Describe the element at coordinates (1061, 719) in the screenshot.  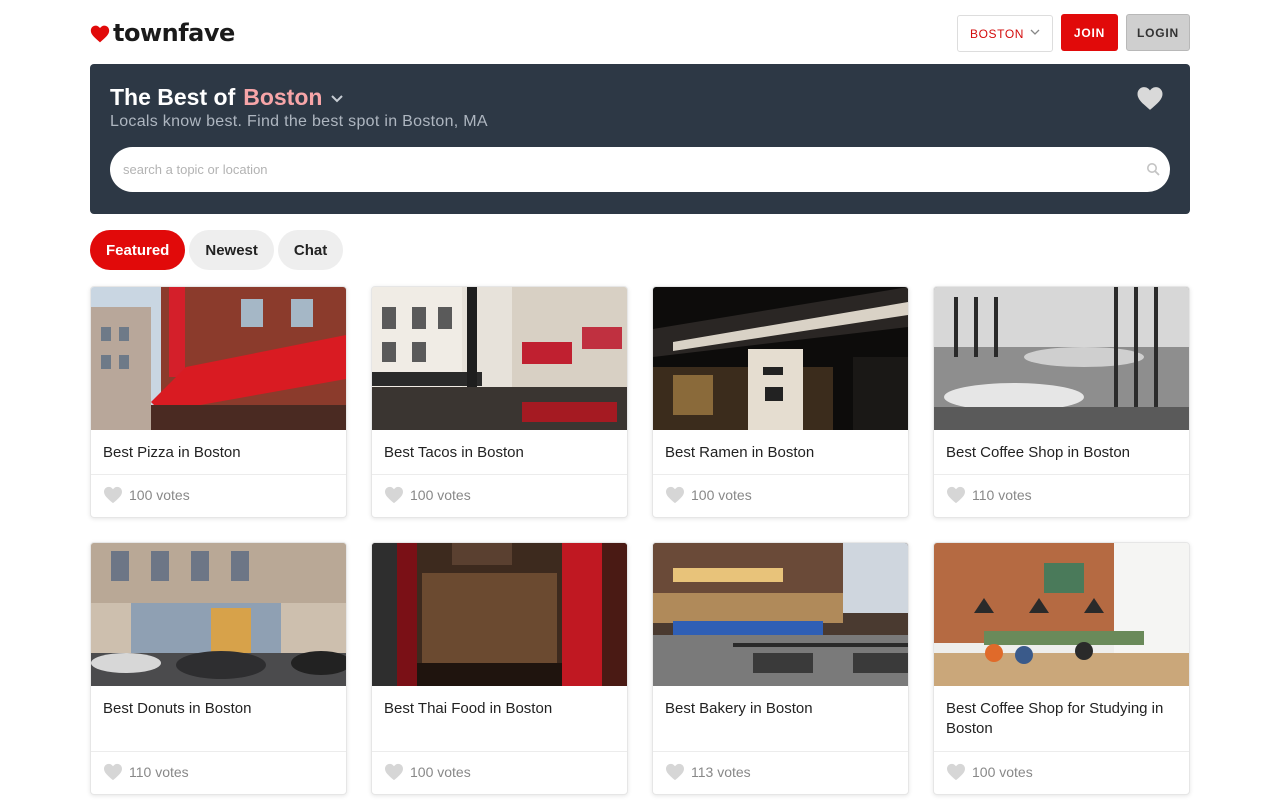
I see `card-title: Best Coffee Shop for Studying in Boston` at that location.